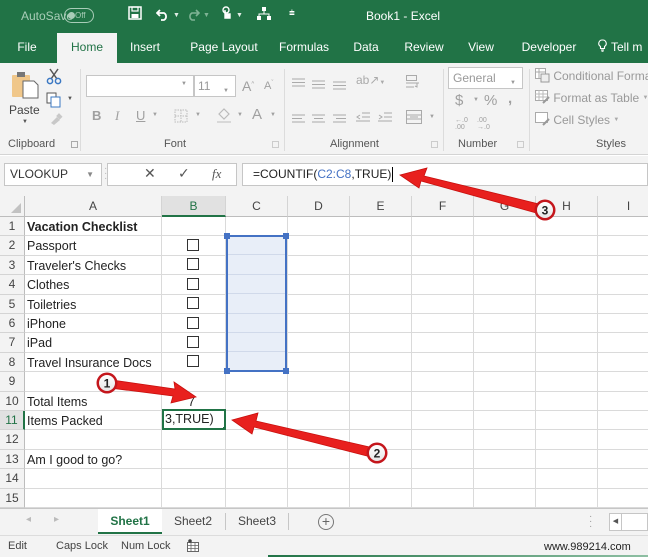 The height and width of the screenshot is (557, 648). I want to click on cell-a1: Vacation Checklist, so click(82, 227).